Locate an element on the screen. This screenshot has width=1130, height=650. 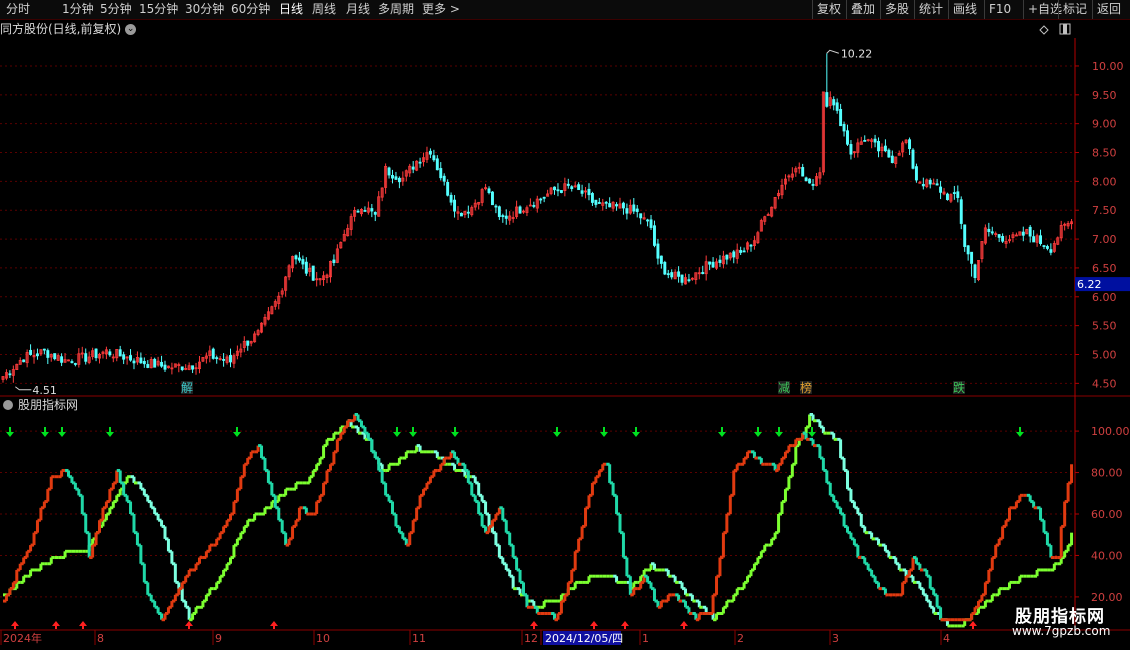
crosshair-date-label: 2024/12/05/四 is located at coordinates (584, 638).